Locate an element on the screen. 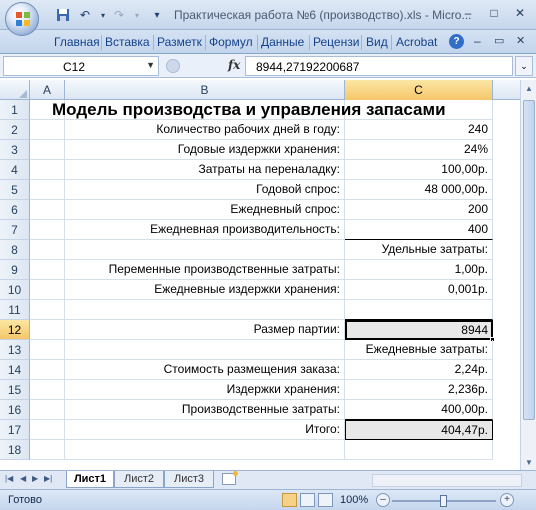 The width and height of the screenshot is (536, 510). last-sheet-icon: ▶| is located at coordinates (48, 478).